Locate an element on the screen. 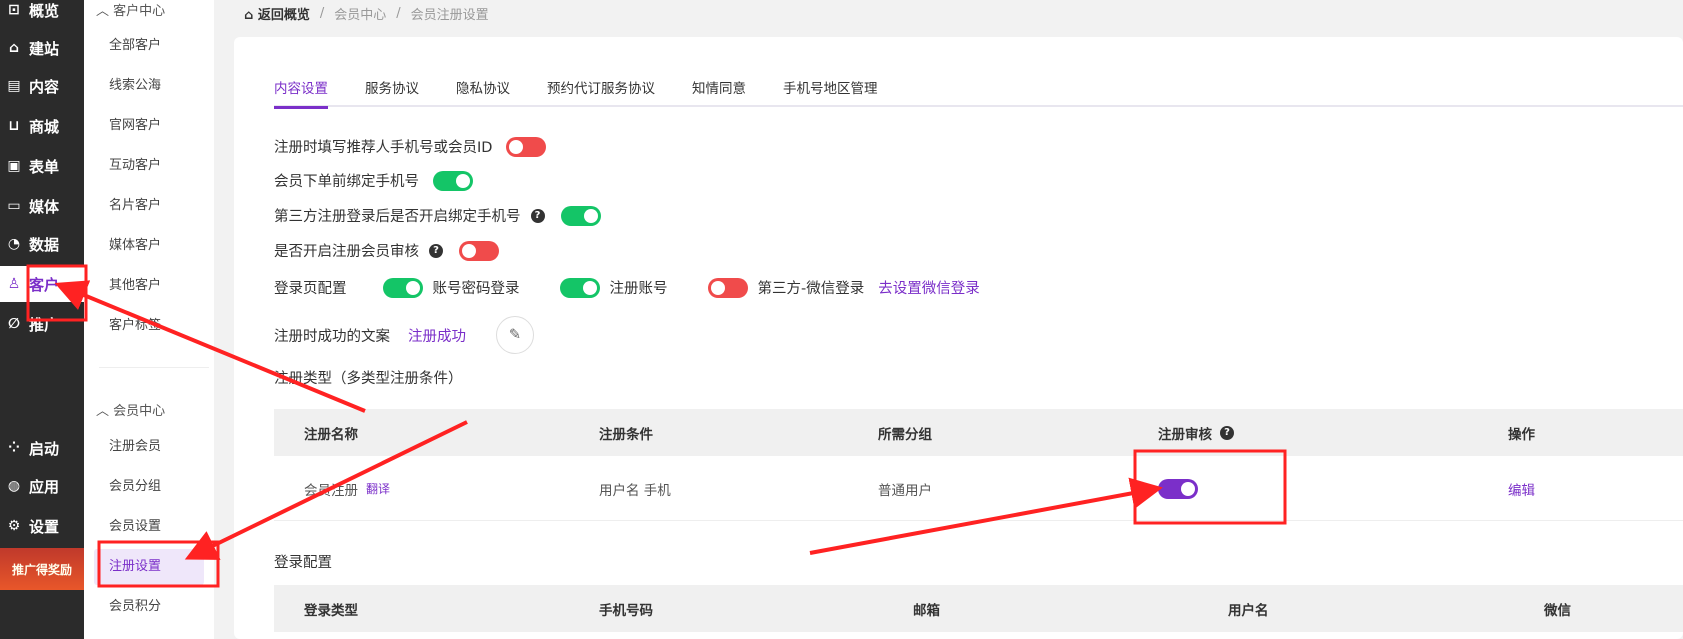  edit-success-text-button: ✎ is located at coordinates (515, 335).